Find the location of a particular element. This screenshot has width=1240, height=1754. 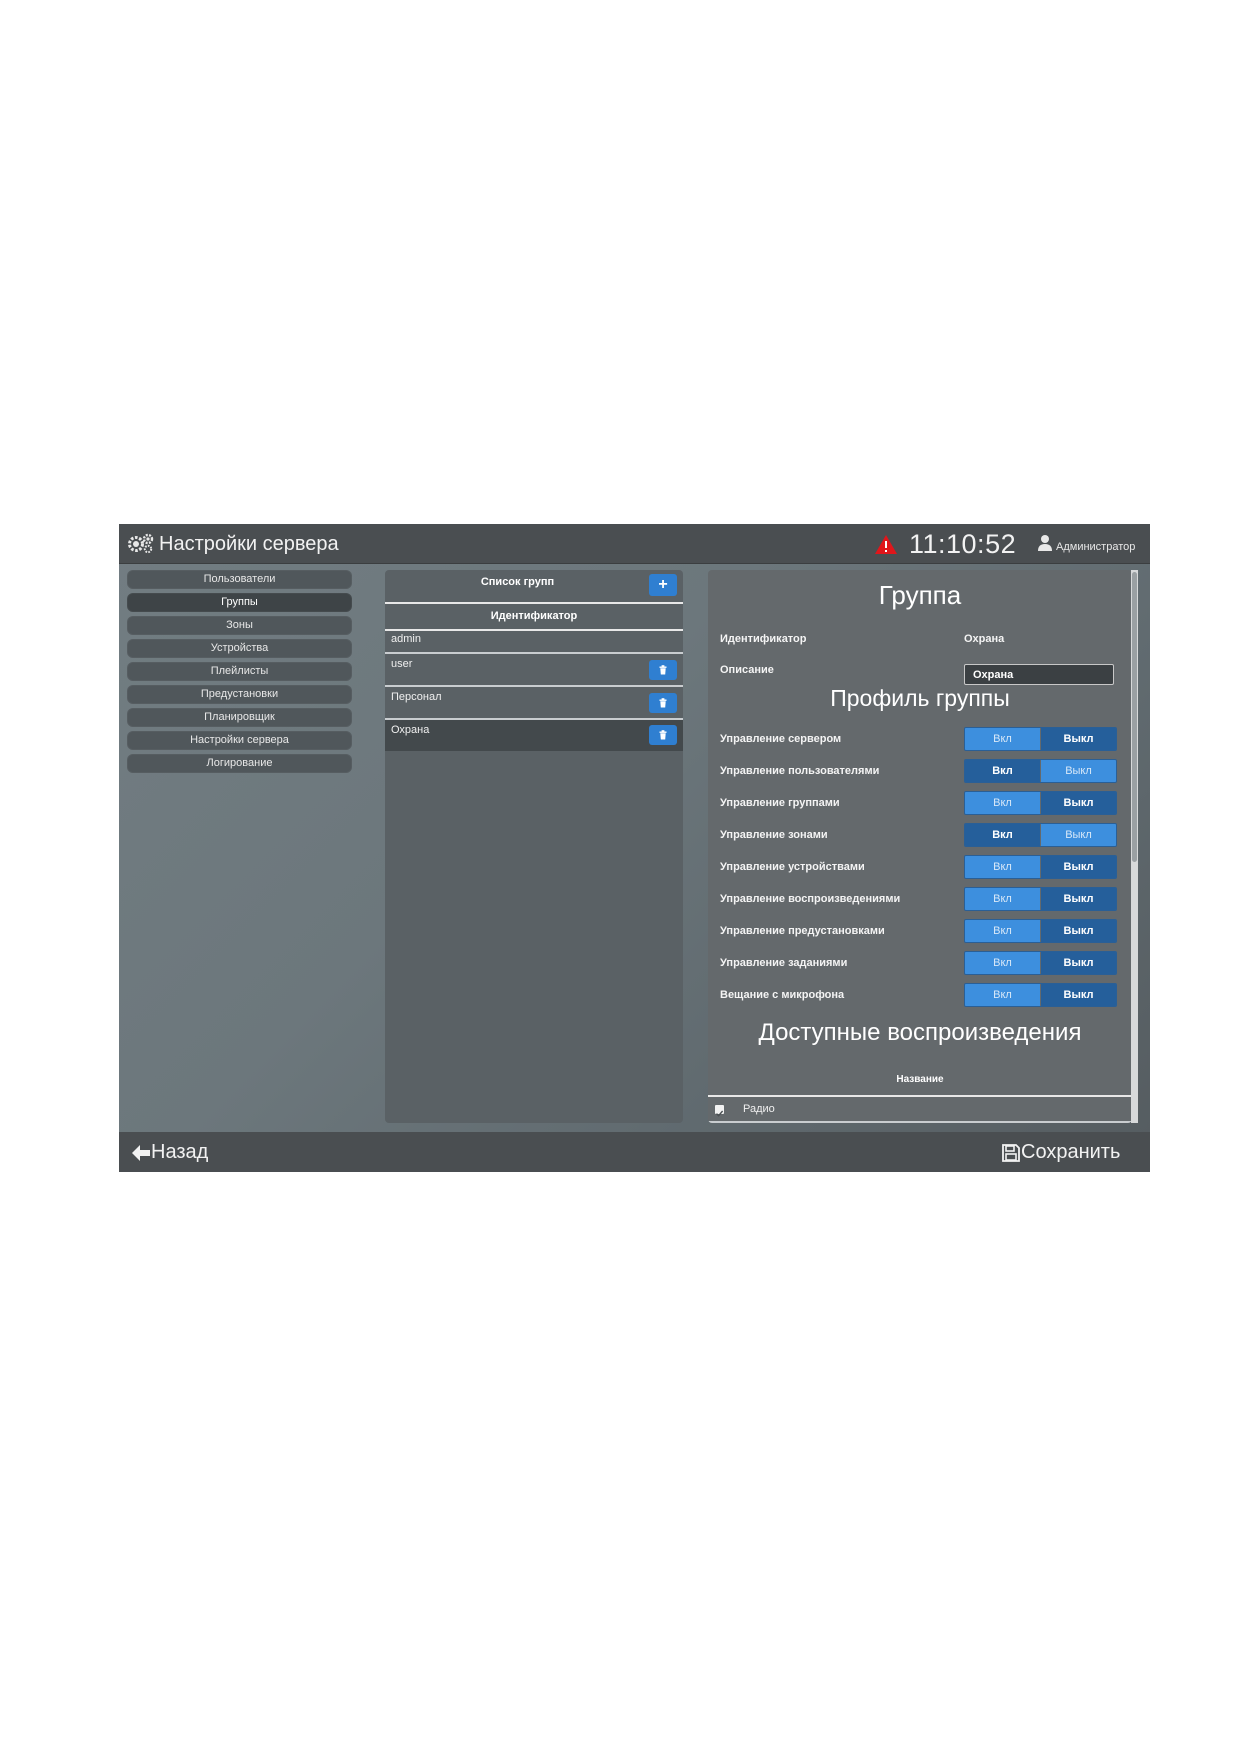

warning-icon is located at coordinates (886, 544).